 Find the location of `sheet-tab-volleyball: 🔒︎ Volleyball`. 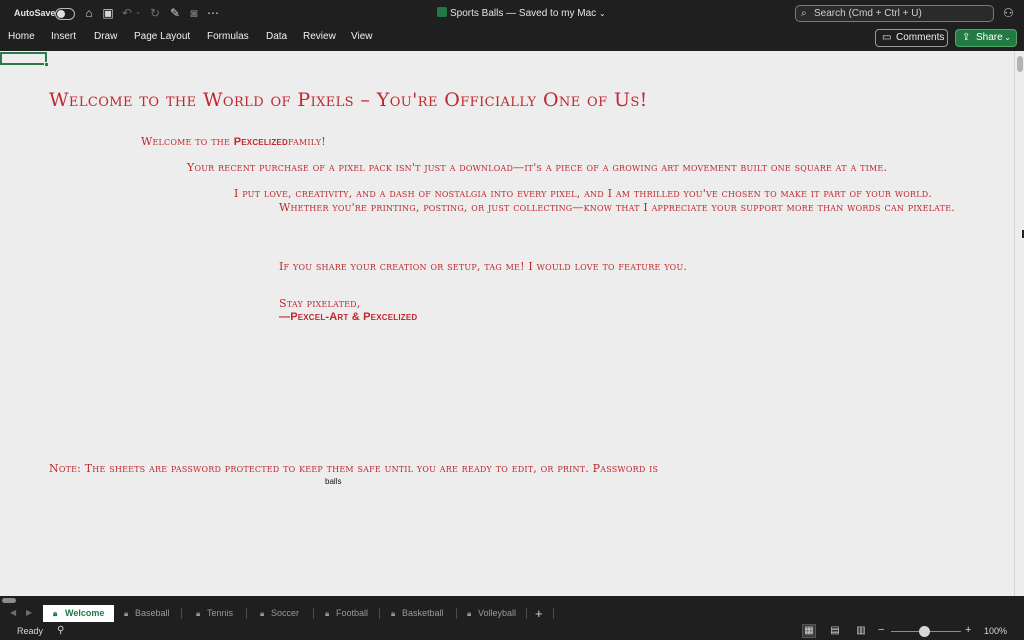

sheet-tab-volleyball: 🔒︎ Volleyball is located at coordinates (491, 613).